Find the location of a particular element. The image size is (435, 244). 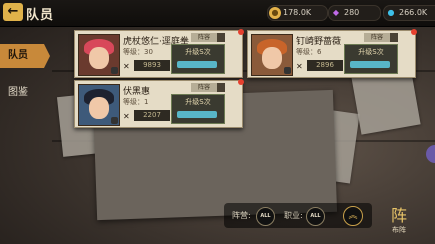

coin-value: 178.0K is located at coordinates (297, 12).